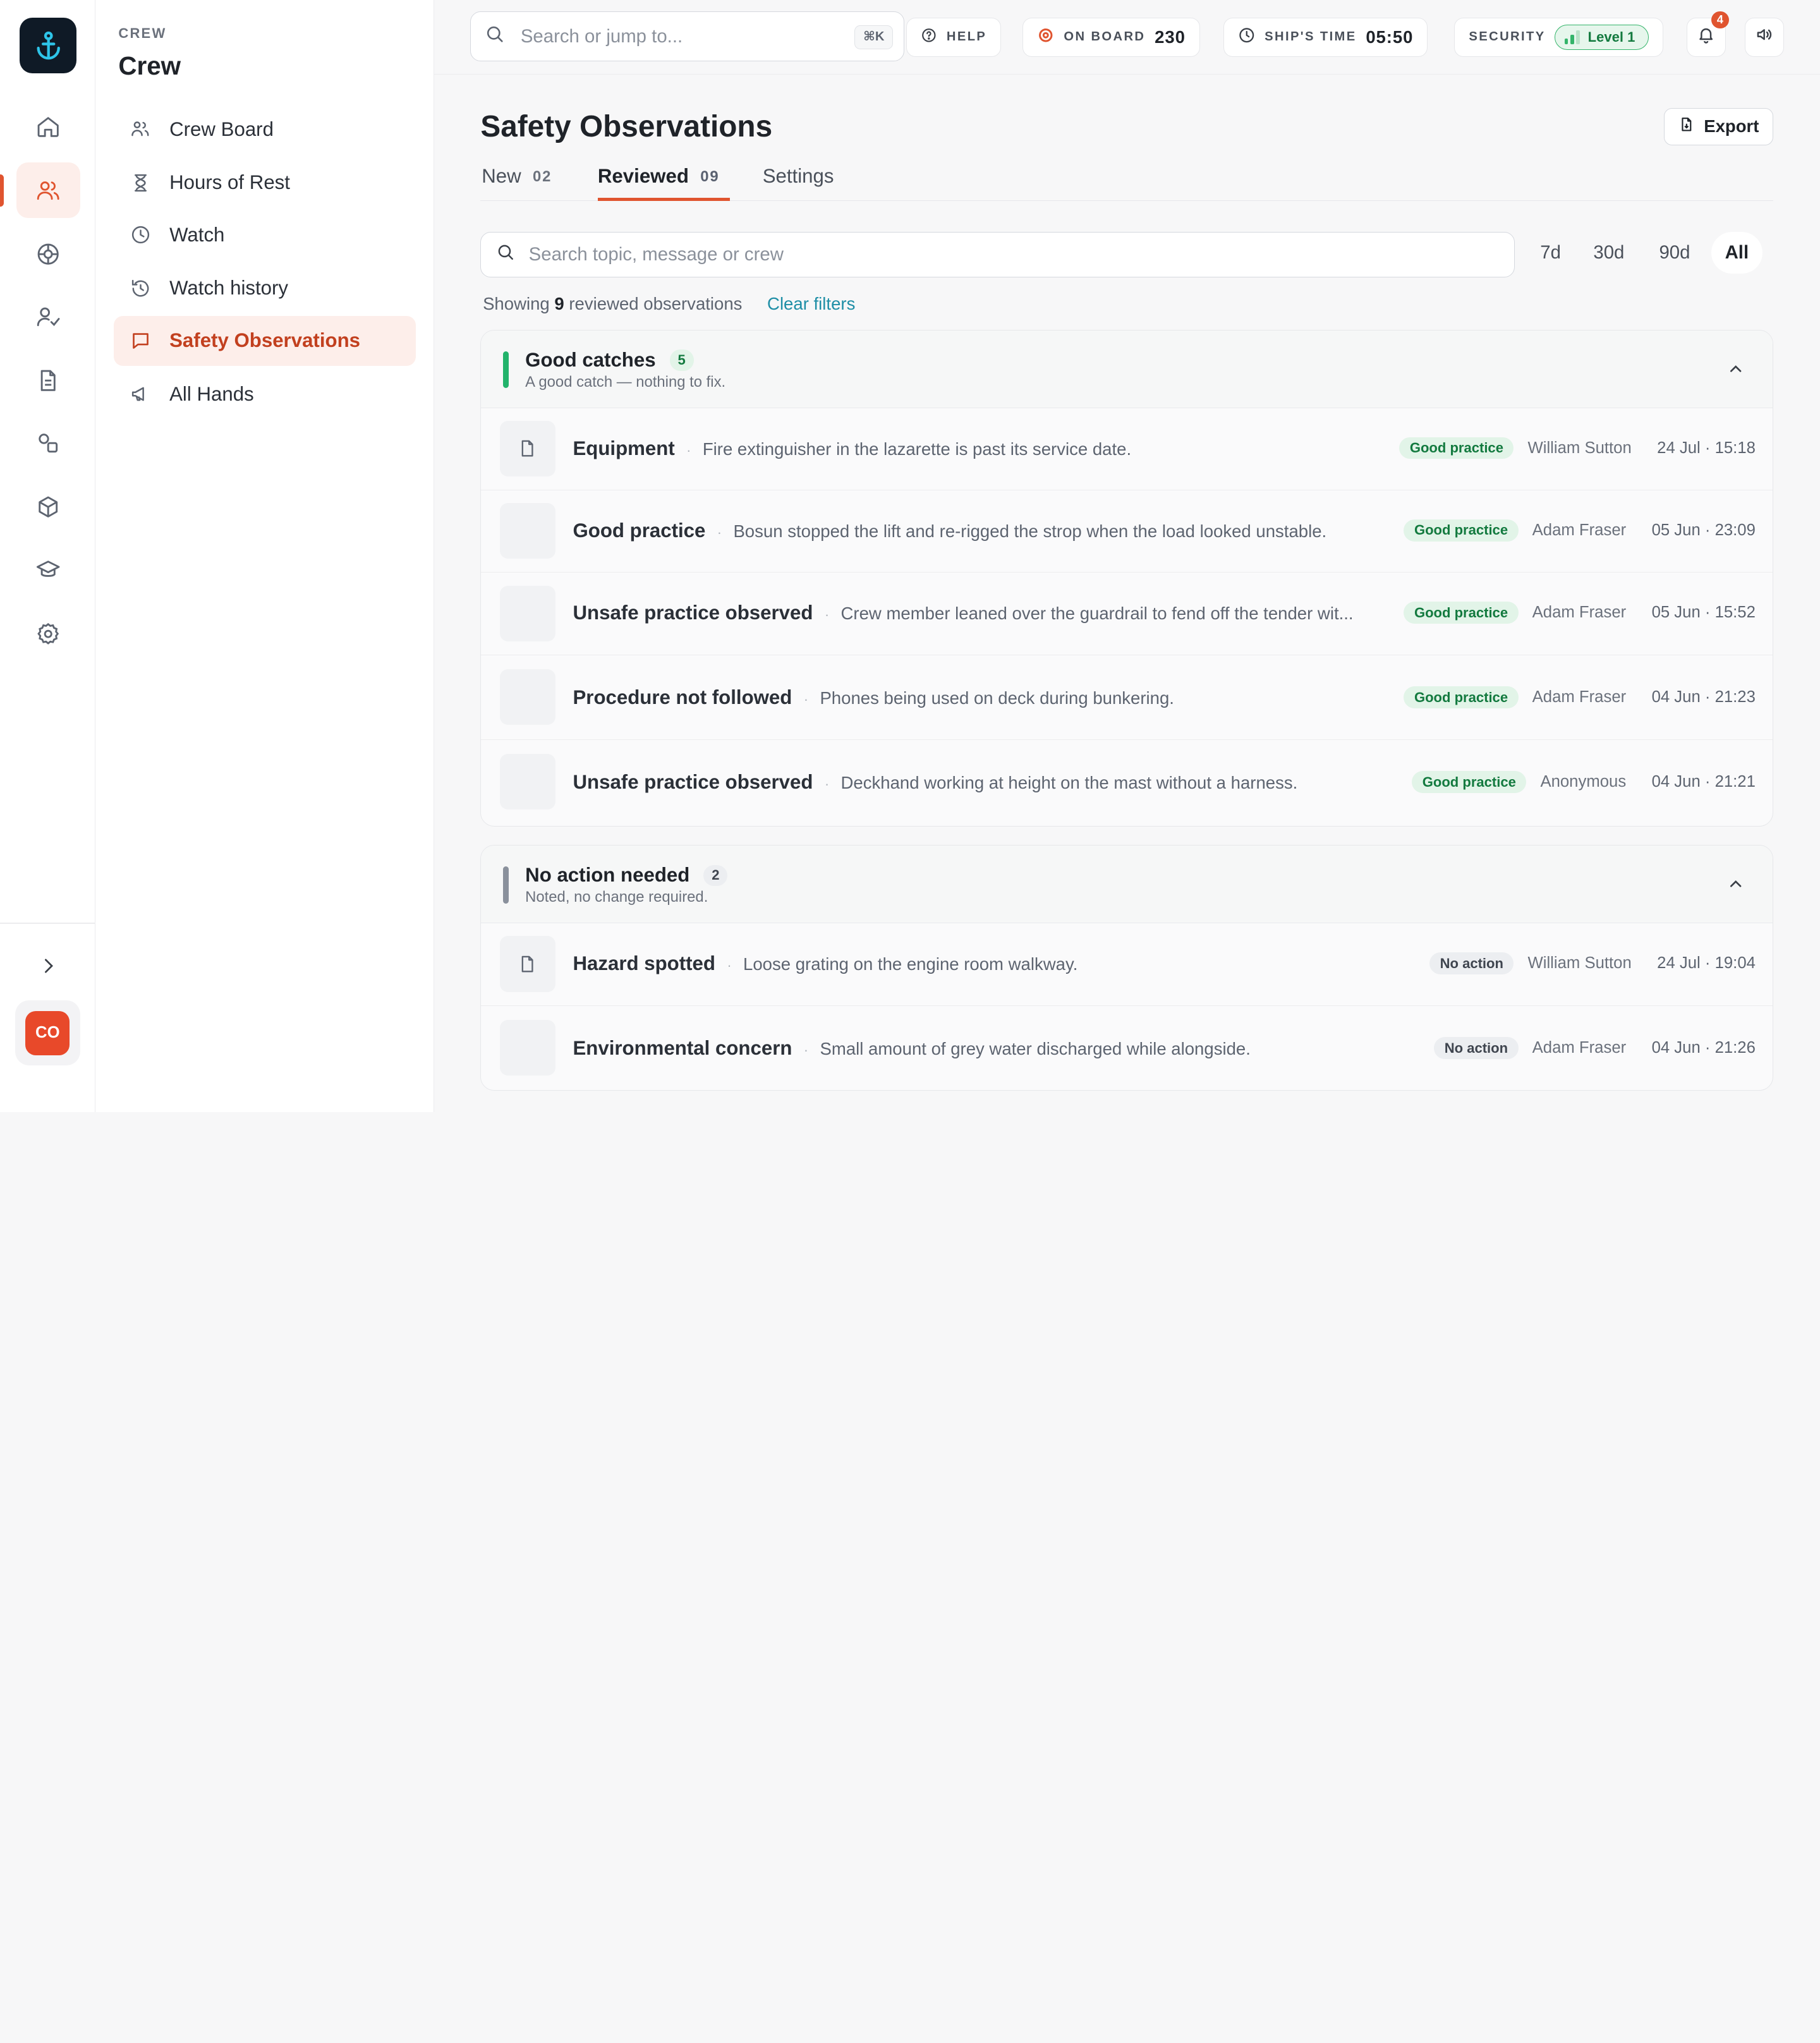 The image size is (1820, 2043). Describe the element at coordinates (517, 183) in the screenshot. I see `tab-new: New 02` at that location.